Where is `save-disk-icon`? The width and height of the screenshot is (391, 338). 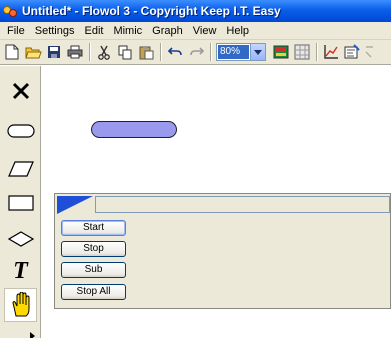
save-disk-icon is located at coordinates (54, 52).